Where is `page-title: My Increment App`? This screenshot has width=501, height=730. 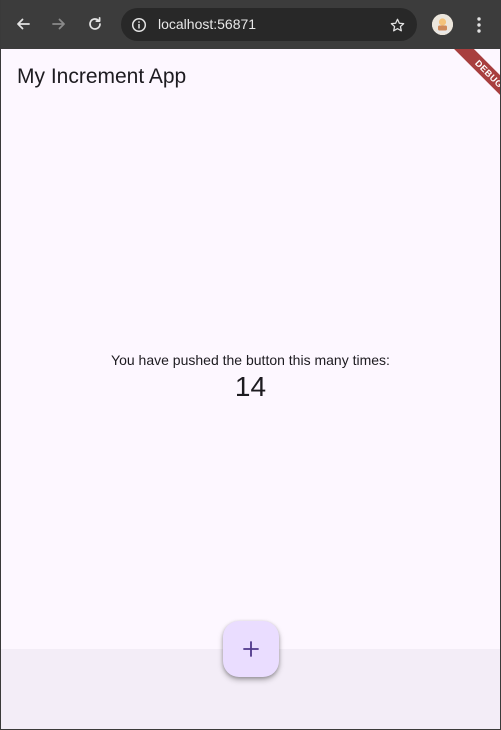
page-title: My Increment App is located at coordinates (102, 76).